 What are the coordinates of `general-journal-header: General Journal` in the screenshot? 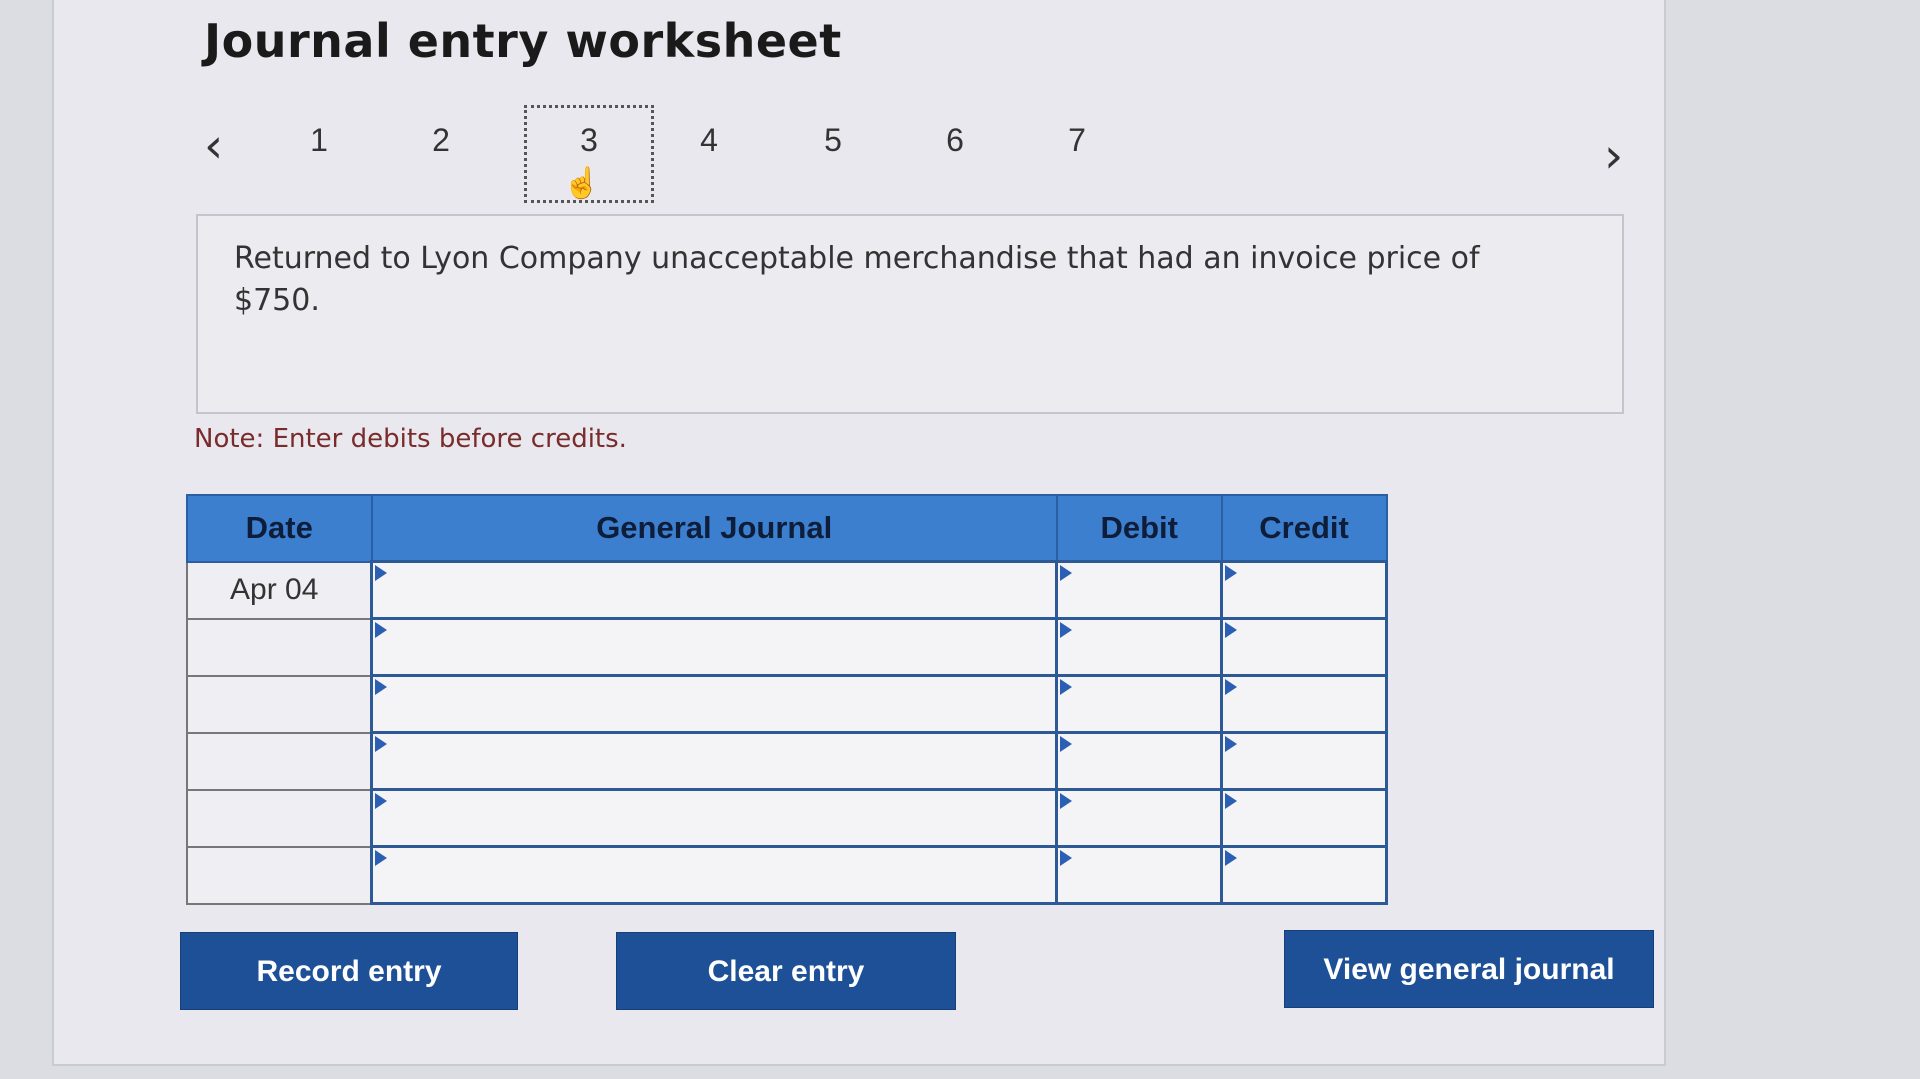 It's located at (714, 528).